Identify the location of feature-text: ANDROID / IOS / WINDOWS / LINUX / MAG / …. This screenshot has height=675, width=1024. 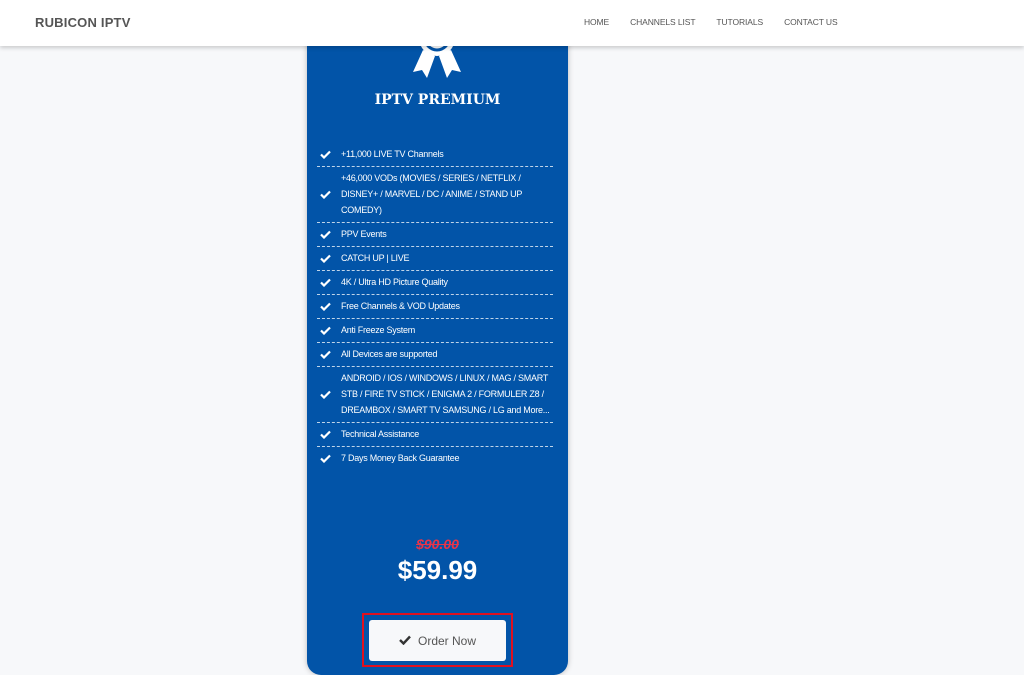
(445, 394).